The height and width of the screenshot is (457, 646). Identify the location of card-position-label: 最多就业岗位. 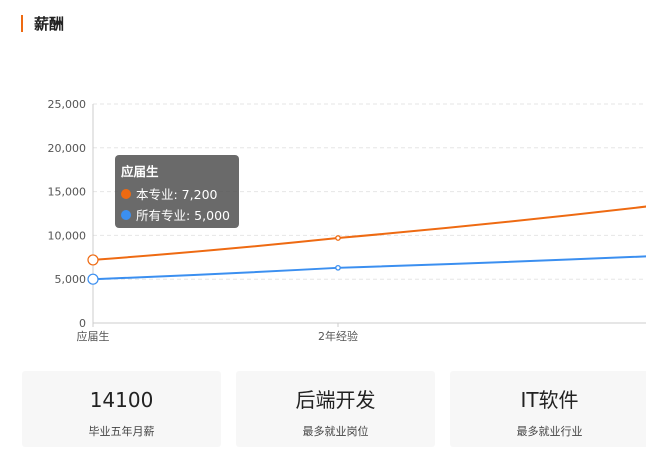
(335, 431).